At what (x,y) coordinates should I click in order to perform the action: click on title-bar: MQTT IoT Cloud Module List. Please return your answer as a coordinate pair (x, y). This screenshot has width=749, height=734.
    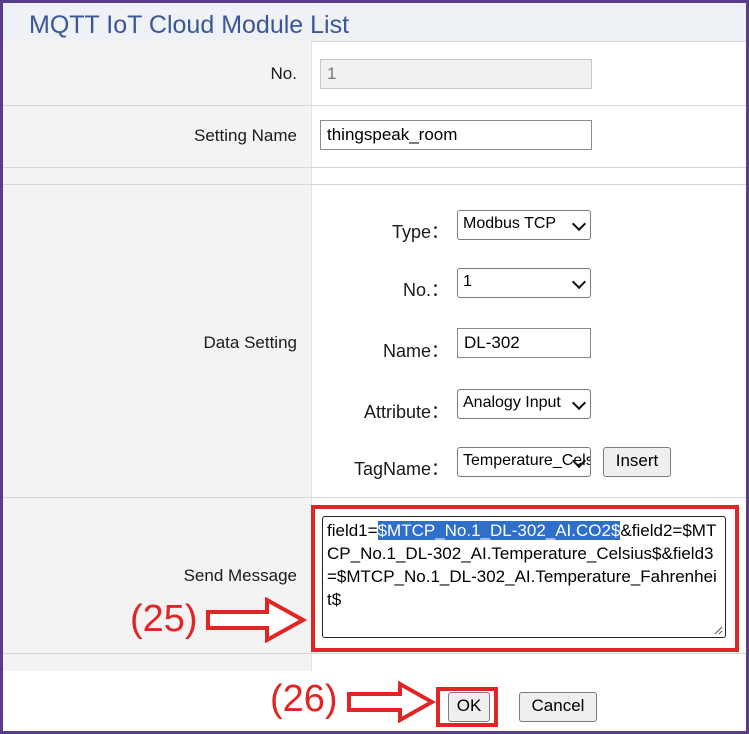
    Looking at the image, I should click on (374, 22).